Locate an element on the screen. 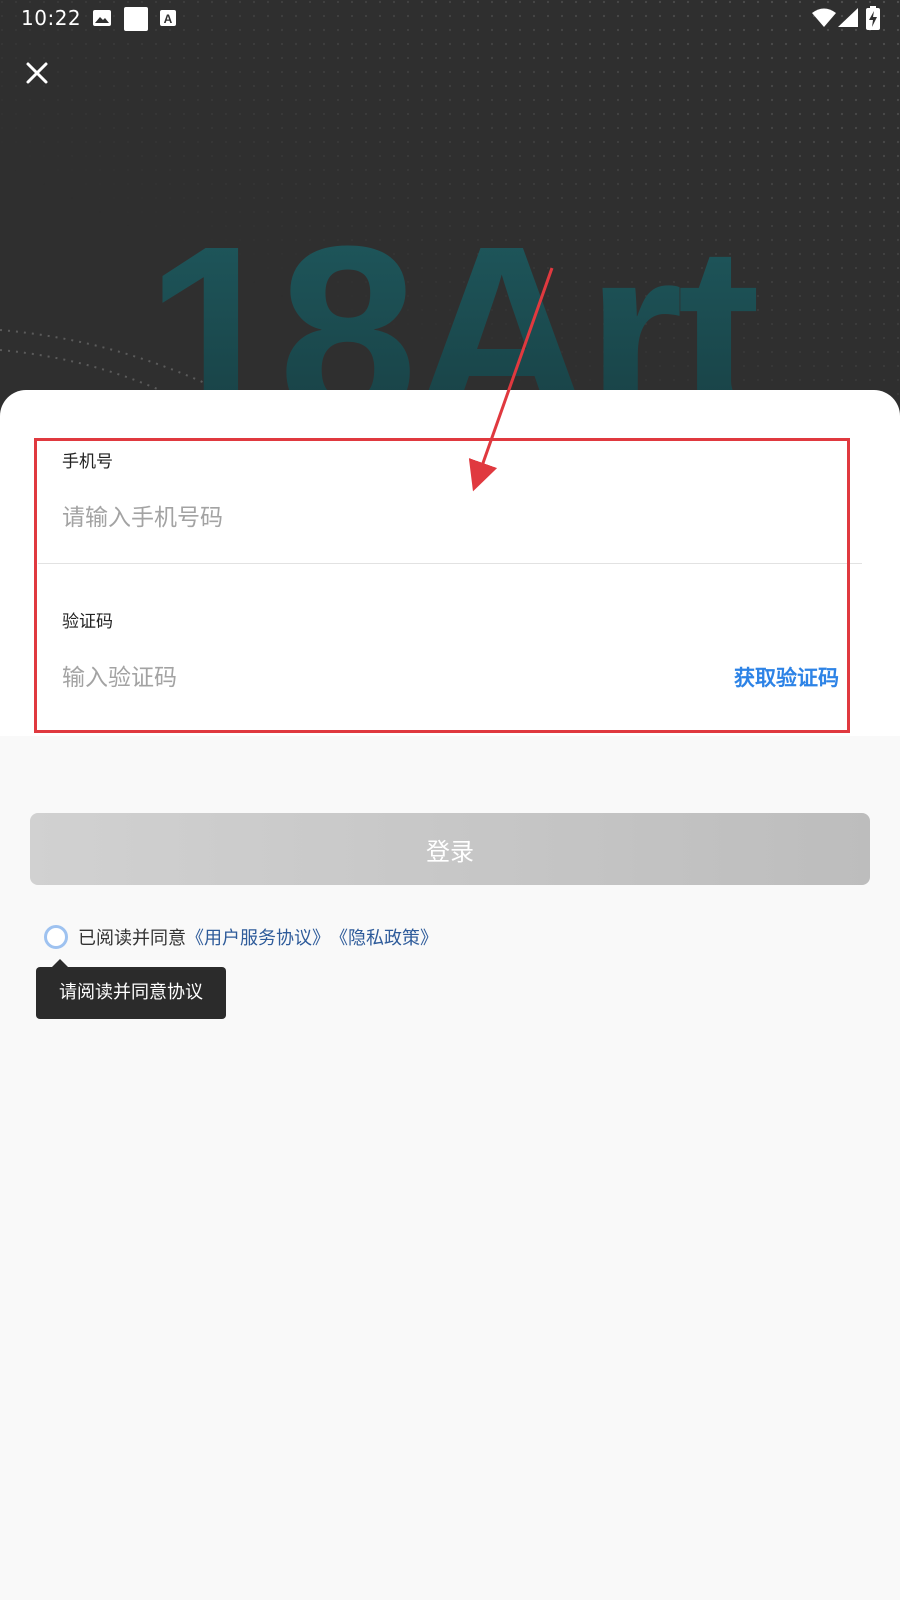  brand-watermark: 18Art is located at coordinates (451, 307).